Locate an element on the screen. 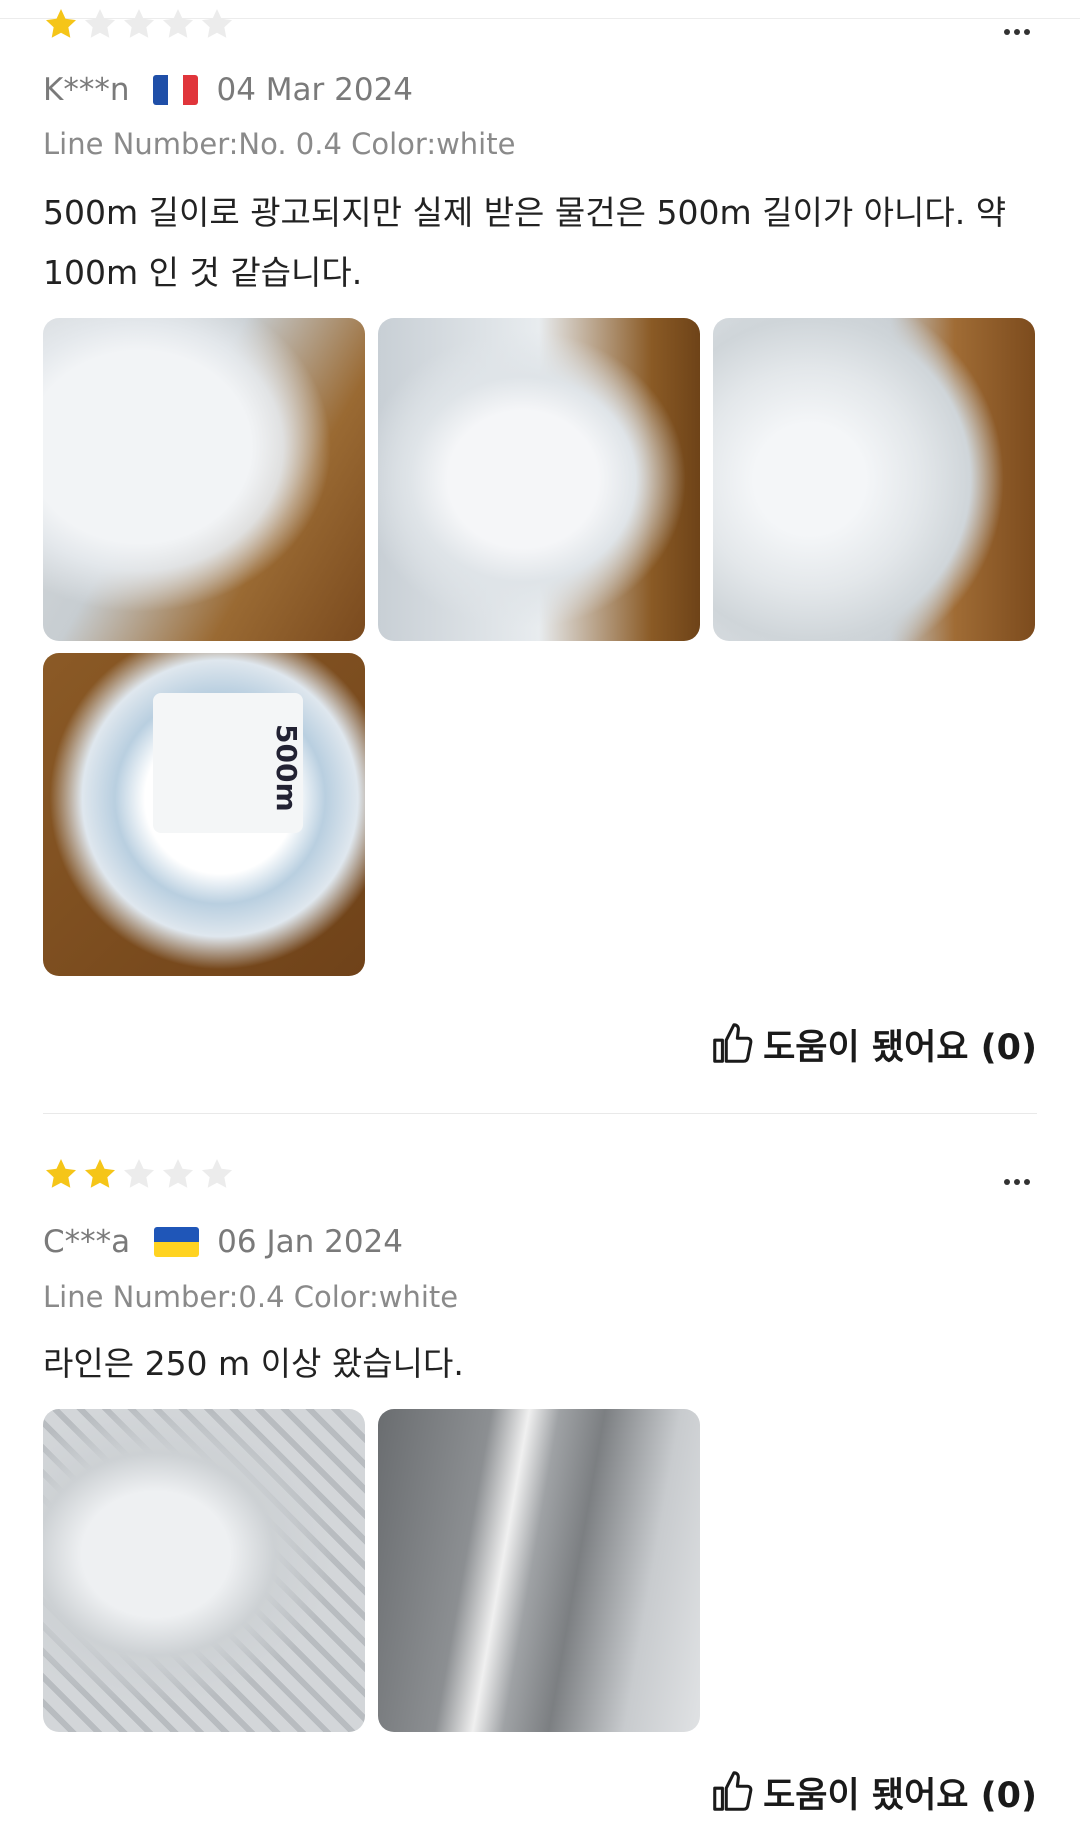 Image resolution: width=1080 pixels, height=1837 pixels. review-meta: C***a 06 Jan 2024 is located at coordinates (223, 1242).